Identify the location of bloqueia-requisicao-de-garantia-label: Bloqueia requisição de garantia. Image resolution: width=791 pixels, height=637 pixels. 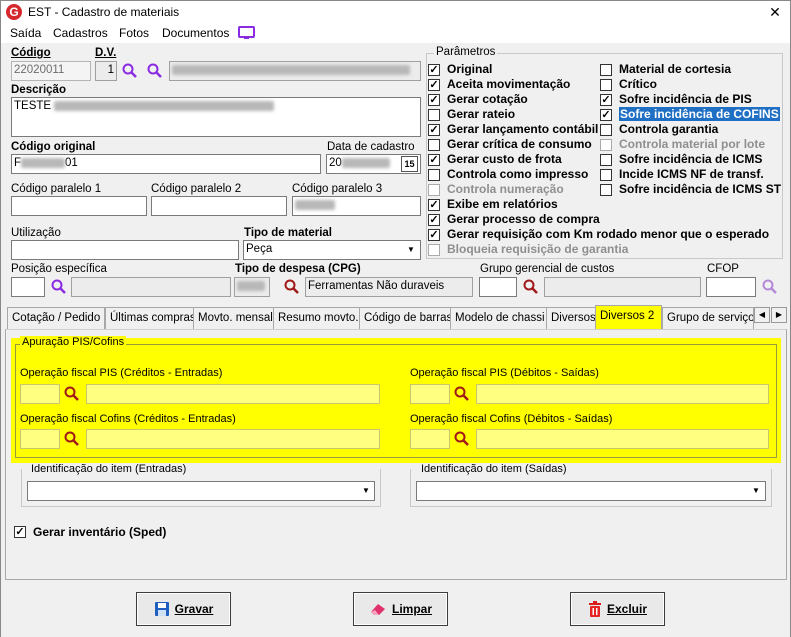
(538, 249).